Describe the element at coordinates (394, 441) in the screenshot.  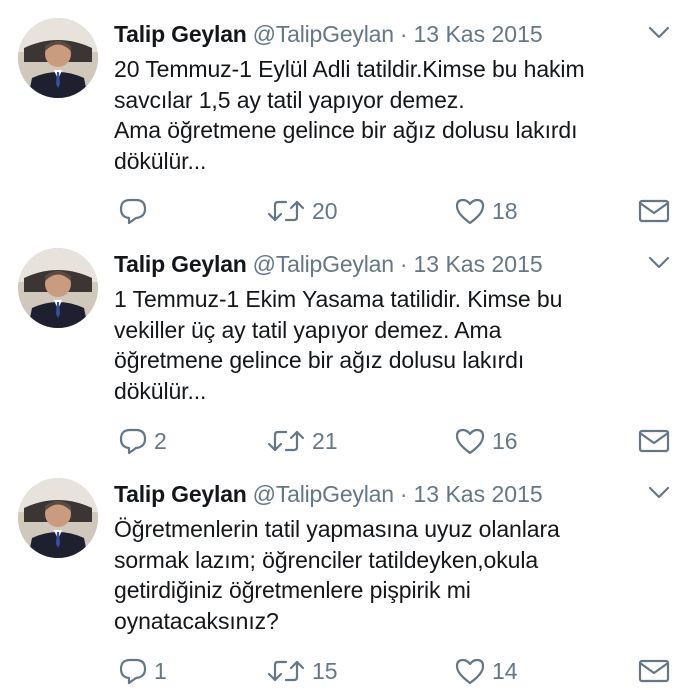
I see `tweet-actions: 2 21 16` at that location.